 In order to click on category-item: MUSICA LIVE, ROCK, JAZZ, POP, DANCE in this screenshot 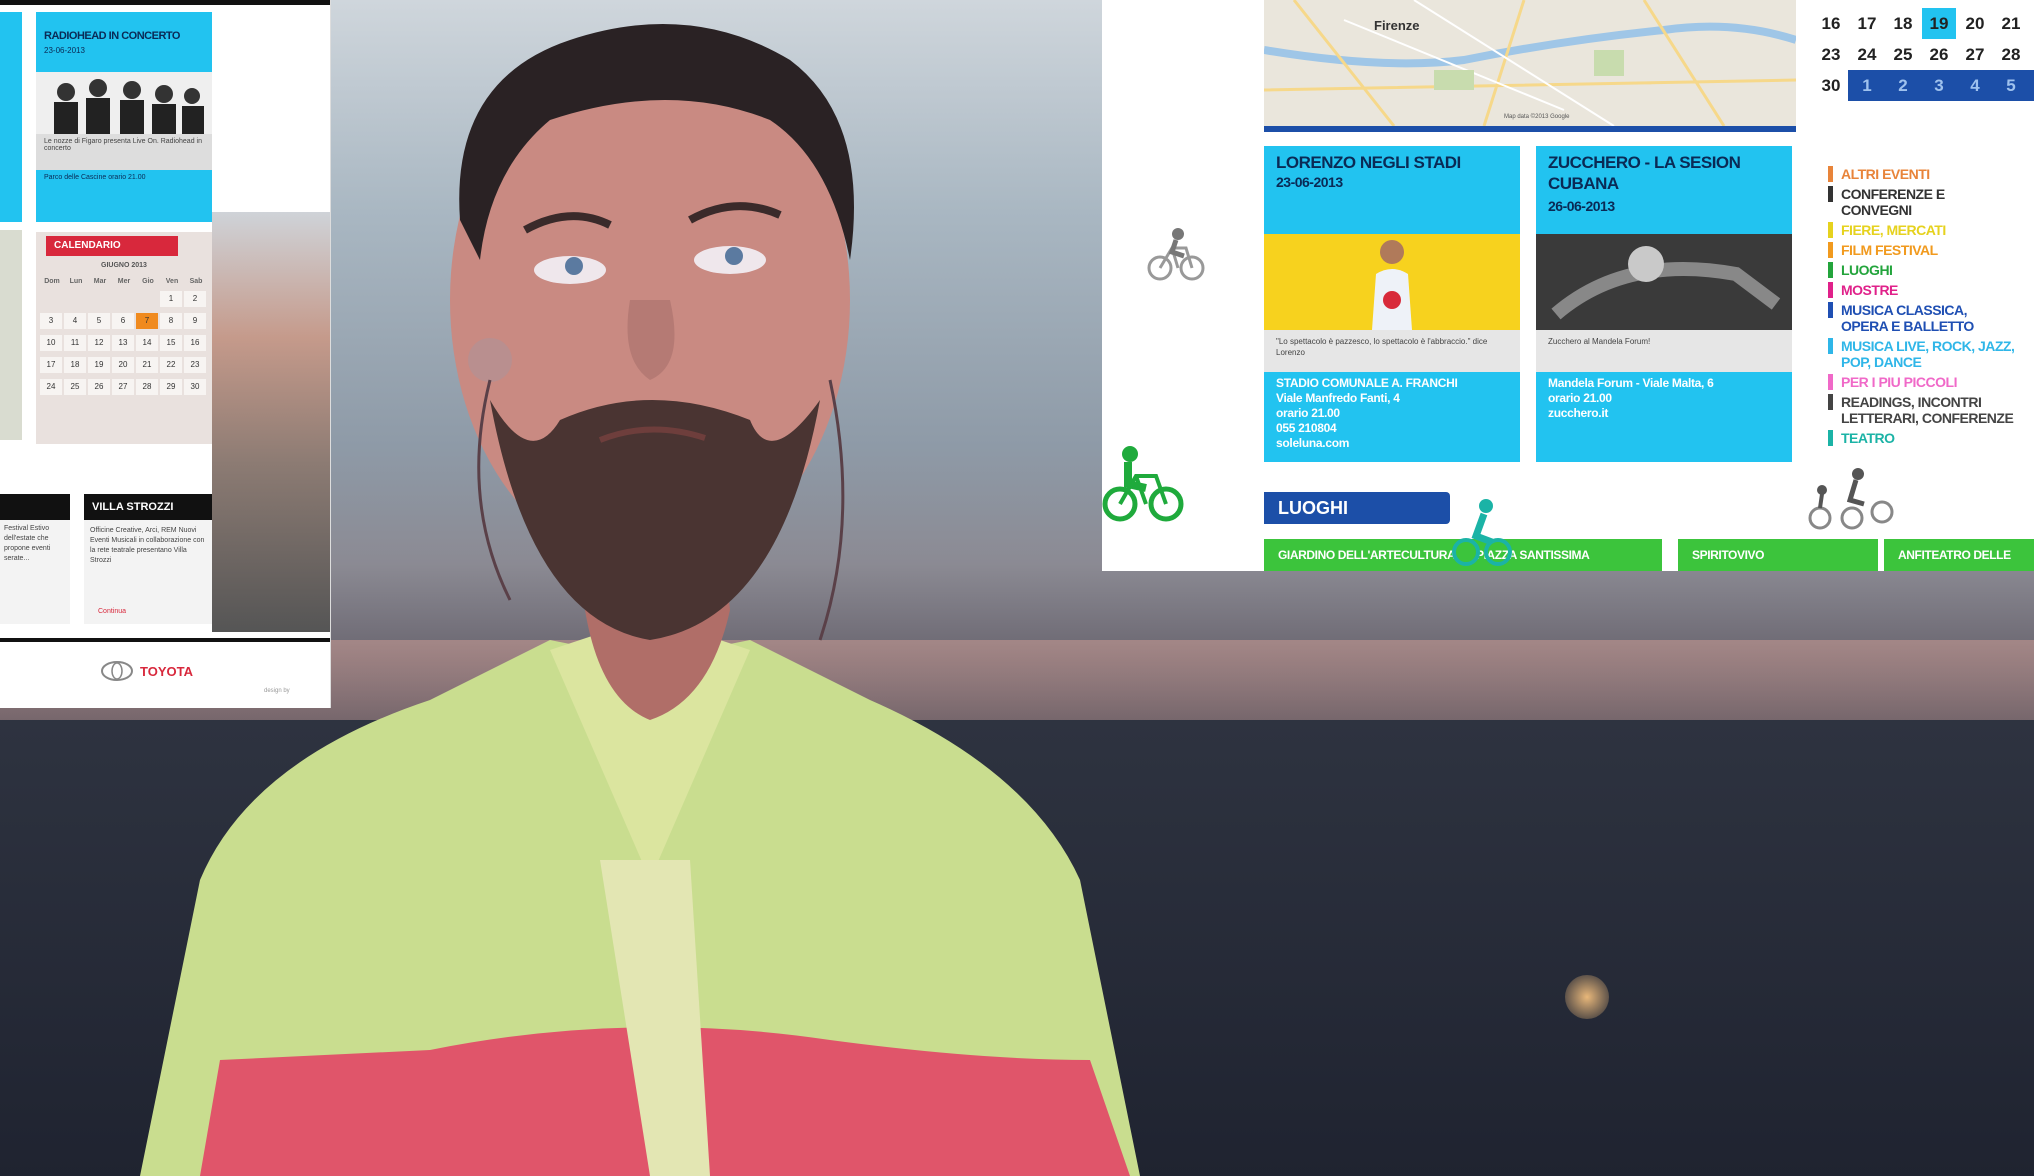, I will do `click(1931, 354)`.